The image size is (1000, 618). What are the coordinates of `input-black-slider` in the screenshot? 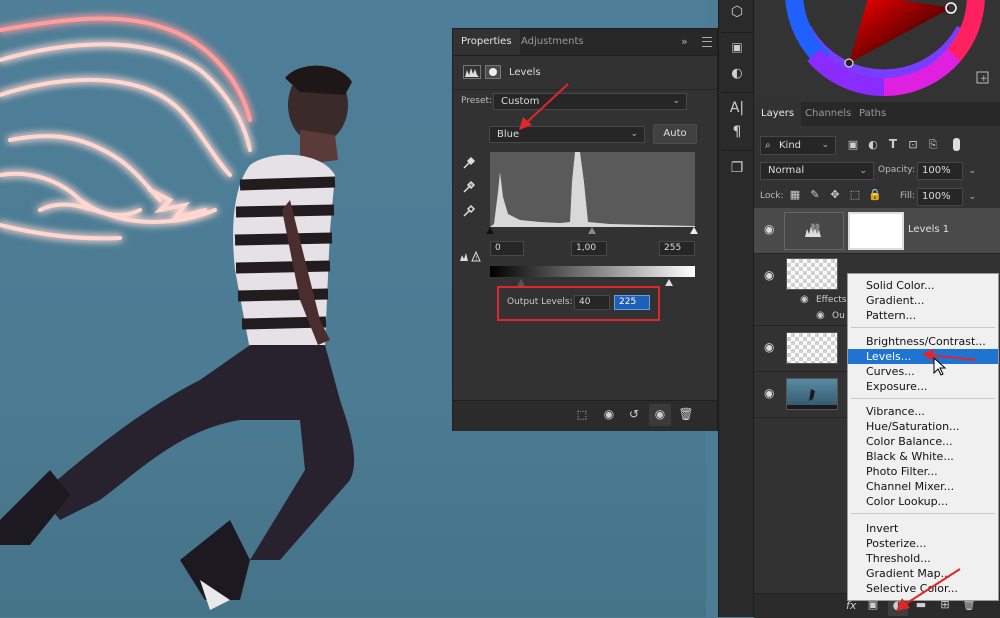 It's located at (490, 230).